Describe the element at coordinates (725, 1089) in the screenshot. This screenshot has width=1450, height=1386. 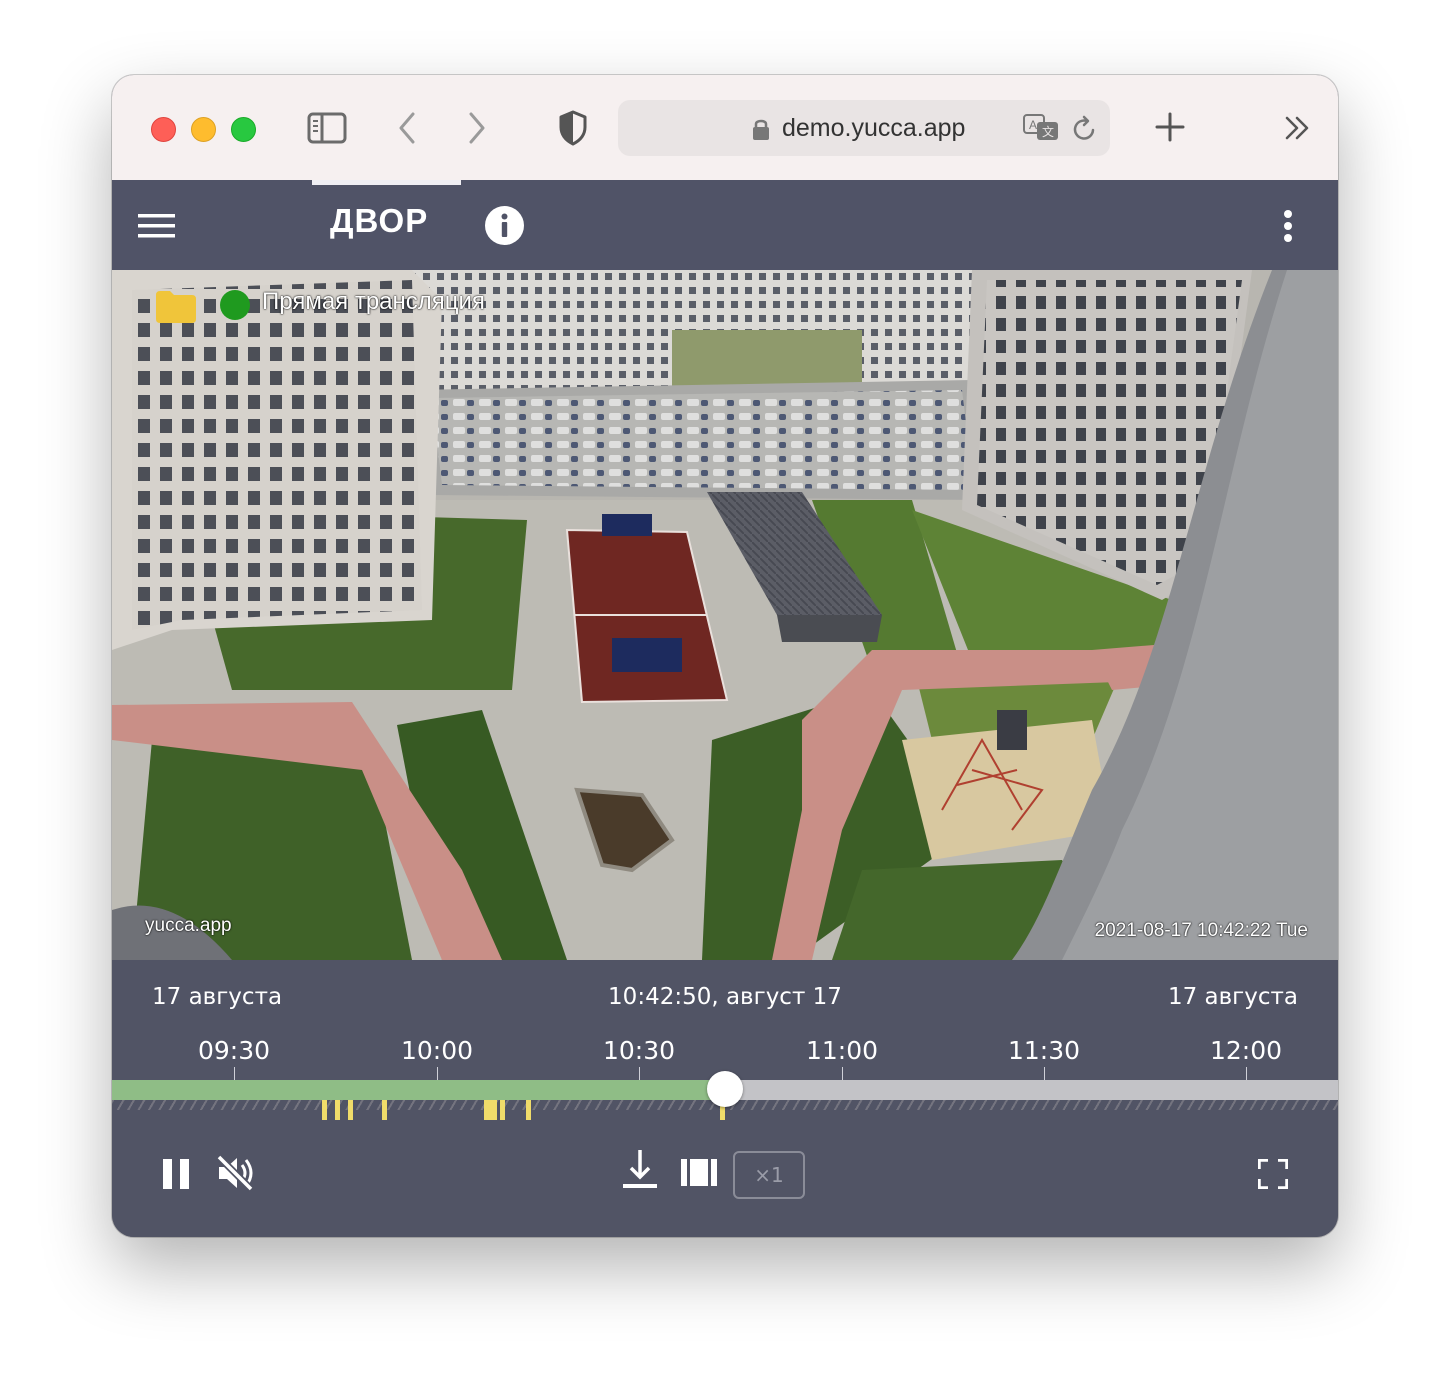
I see `timeline-scrubber-handle` at that location.